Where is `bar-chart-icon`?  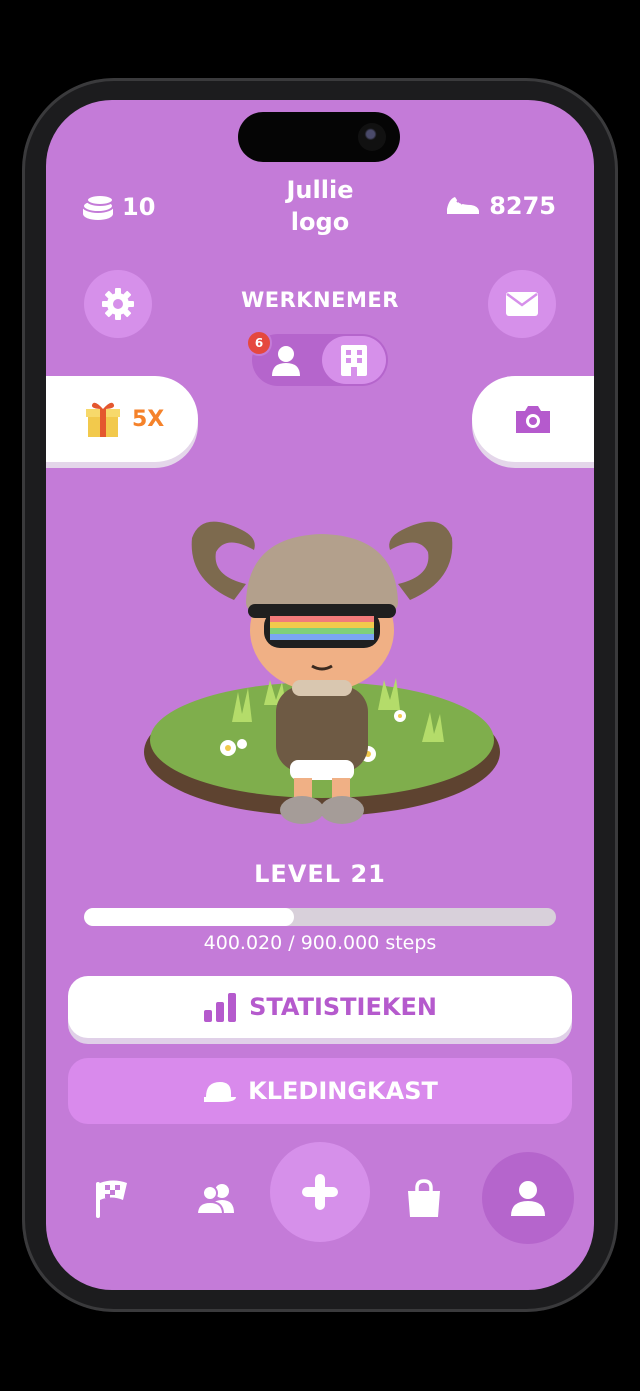
bar-chart-icon is located at coordinates (220, 1007).